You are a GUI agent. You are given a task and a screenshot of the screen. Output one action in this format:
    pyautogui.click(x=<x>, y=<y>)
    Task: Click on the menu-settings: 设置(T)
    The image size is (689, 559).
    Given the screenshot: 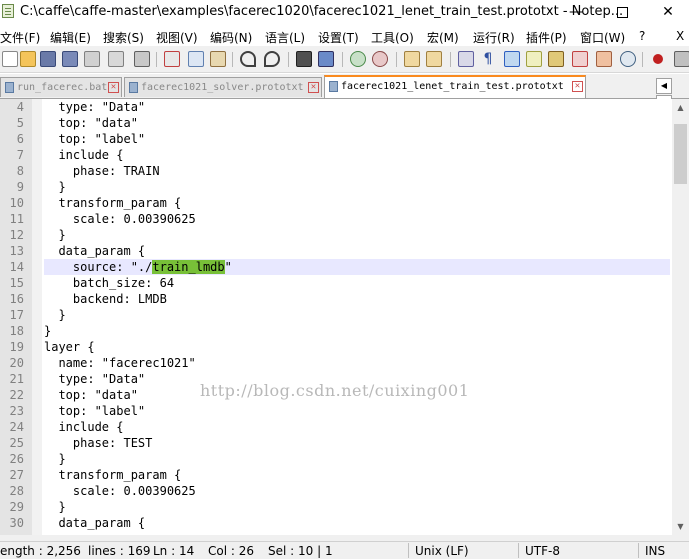 What is the action you would take?
    pyautogui.click(x=338, y=37)
    